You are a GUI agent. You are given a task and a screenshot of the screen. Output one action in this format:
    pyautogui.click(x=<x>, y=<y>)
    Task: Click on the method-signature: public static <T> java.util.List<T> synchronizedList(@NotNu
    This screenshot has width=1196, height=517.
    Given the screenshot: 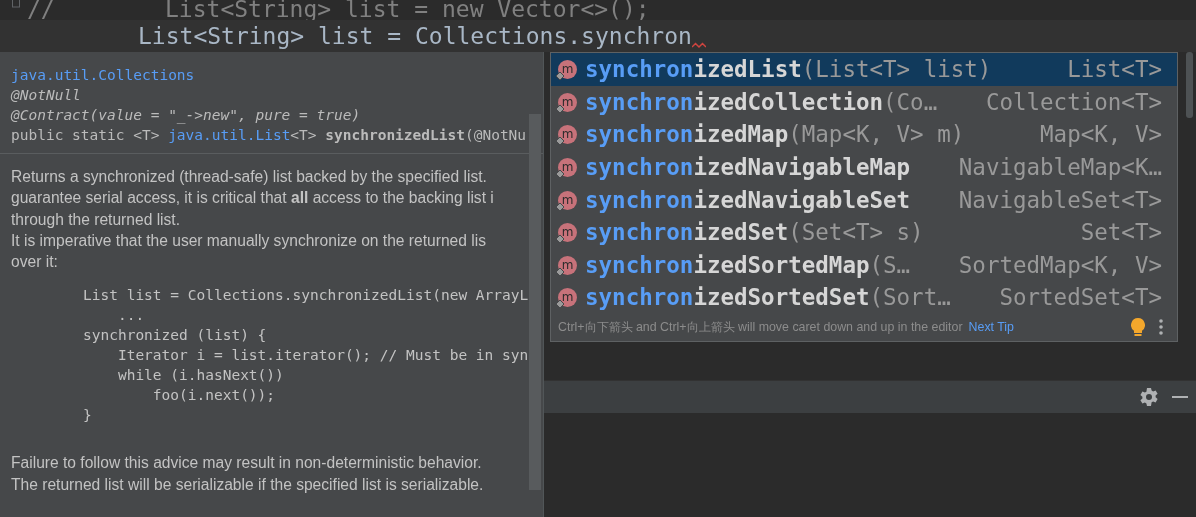 What is the action you would take?
    pyautogui.click(x=269, y=135)
    